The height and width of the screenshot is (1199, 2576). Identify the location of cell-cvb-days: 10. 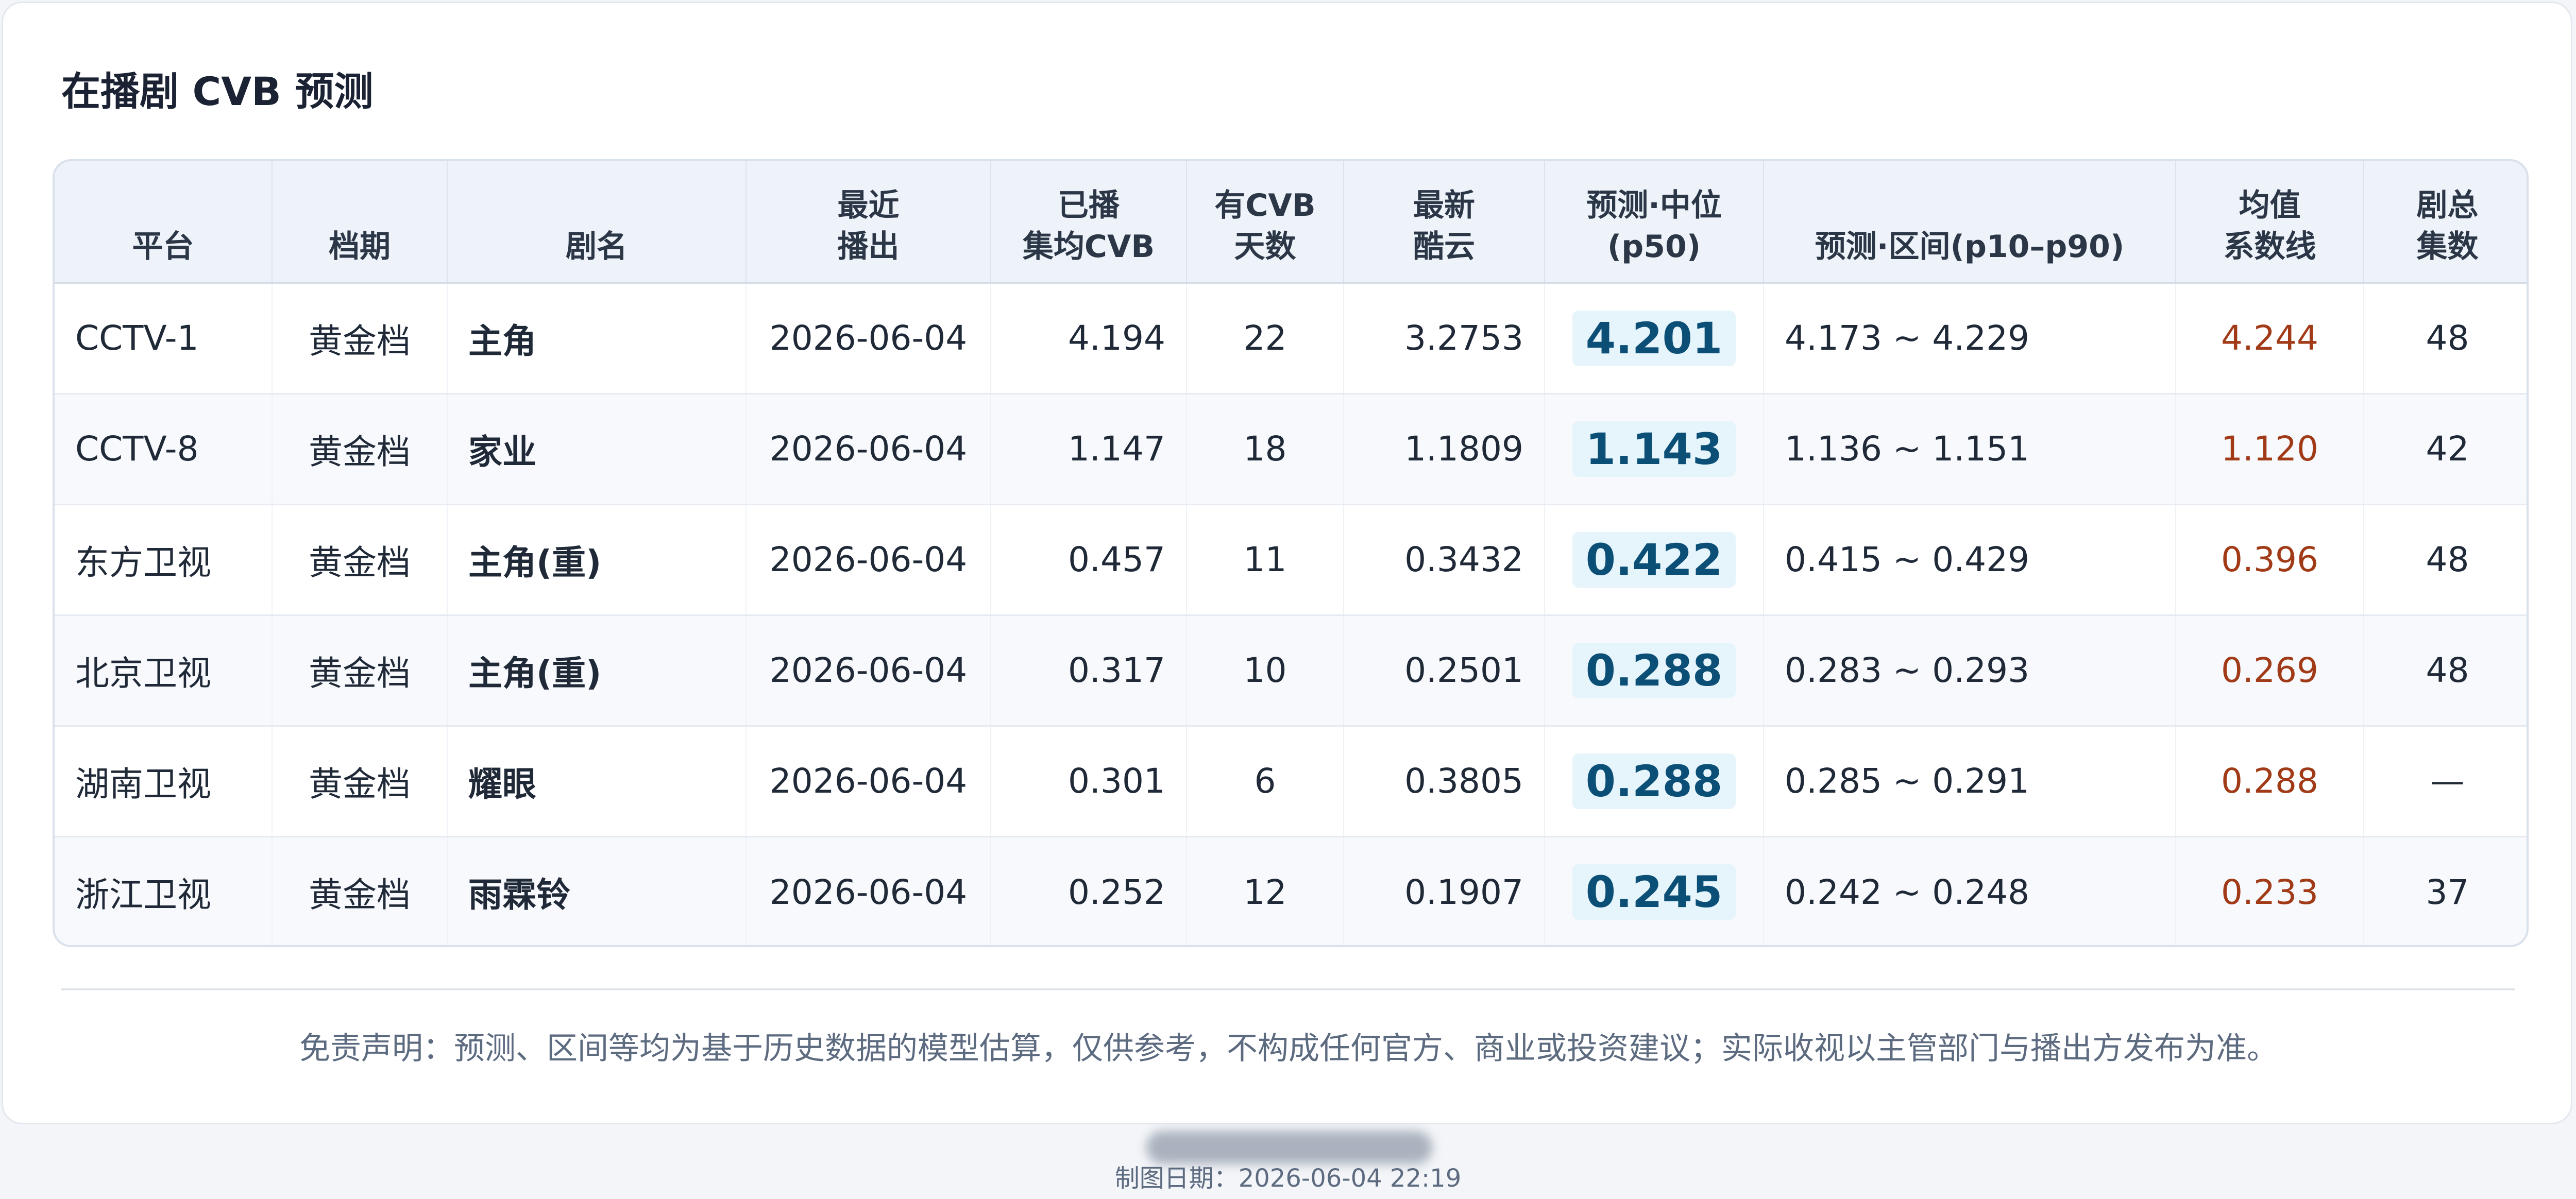
(1265, 671).